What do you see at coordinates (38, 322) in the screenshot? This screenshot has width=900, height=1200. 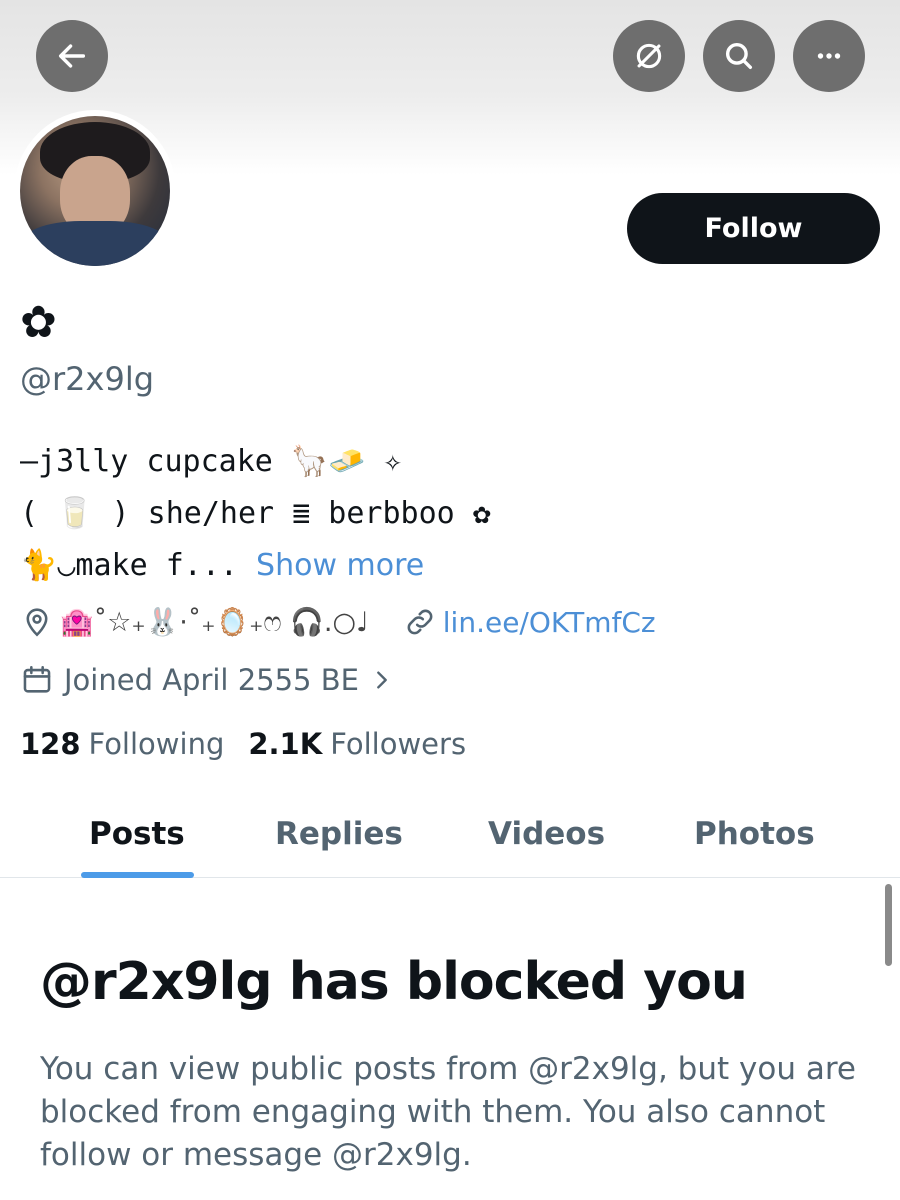 I see `display-name: ✿` at bounding box center [38, 322].